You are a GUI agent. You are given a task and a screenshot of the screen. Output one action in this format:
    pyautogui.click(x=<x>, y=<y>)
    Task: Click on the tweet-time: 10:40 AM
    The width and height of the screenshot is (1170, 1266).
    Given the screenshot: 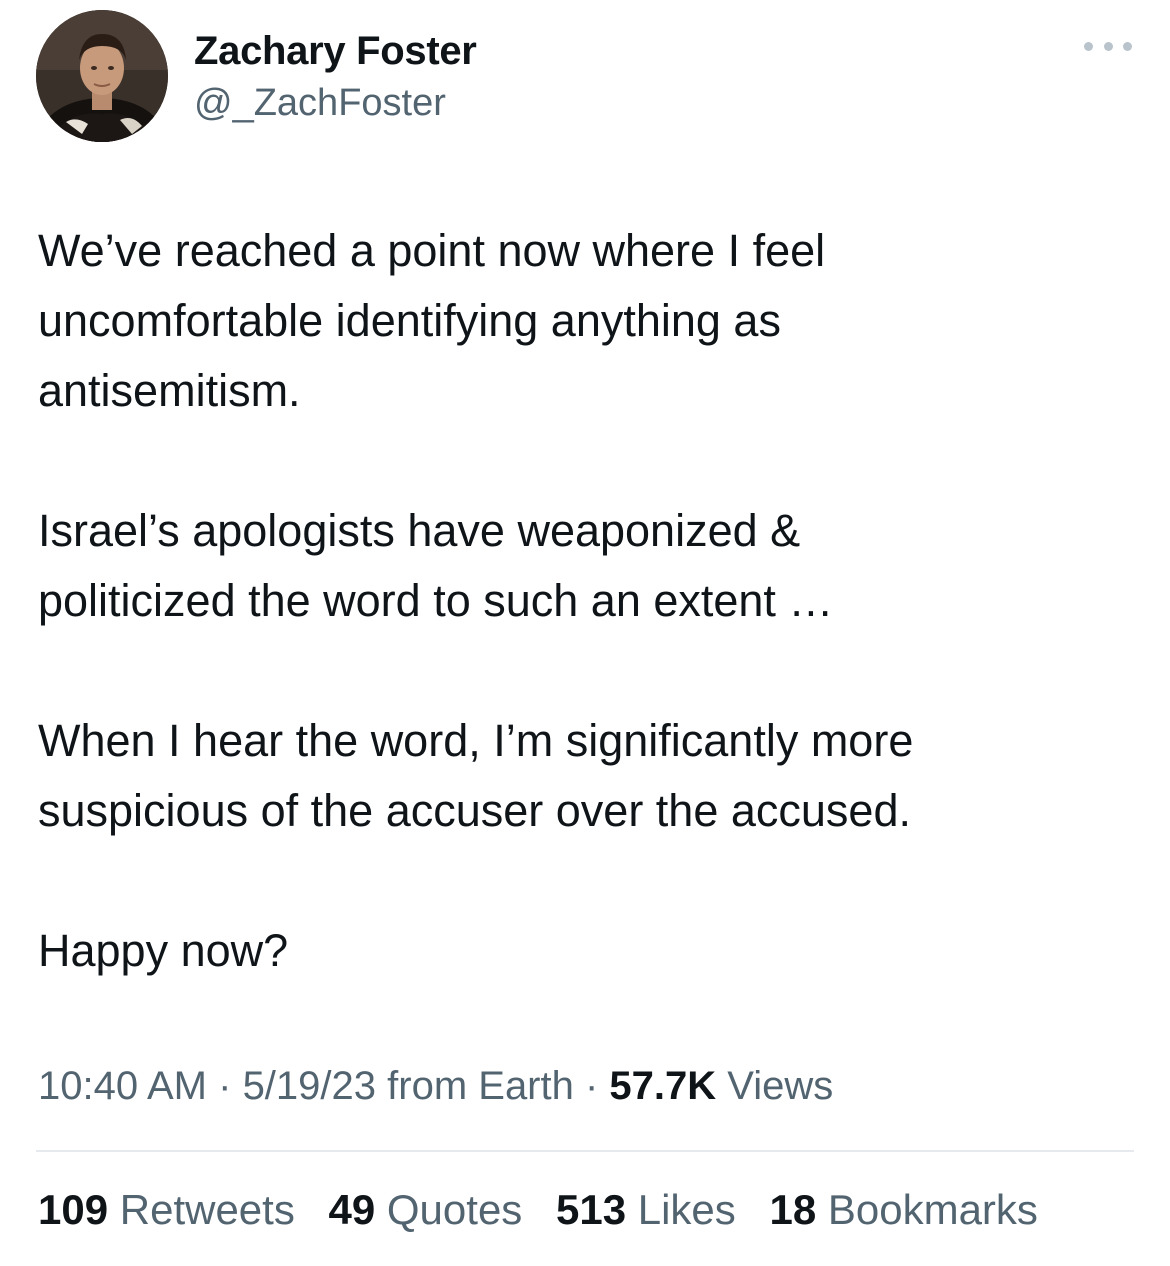 What is the action you would take?
    pyautogui.click(x=122, y=1086)
    